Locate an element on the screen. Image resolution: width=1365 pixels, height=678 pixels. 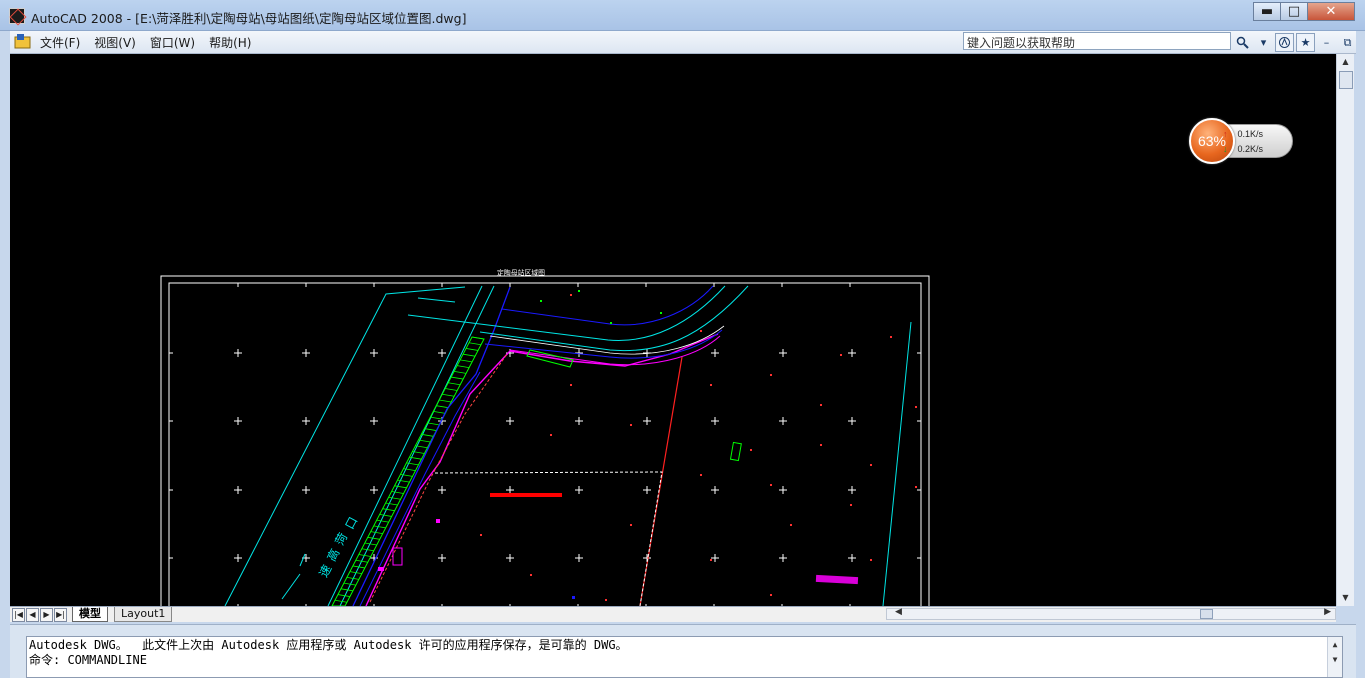
command-prompt: 命令: COMMANDLINE is located at coordinates (88, 660).